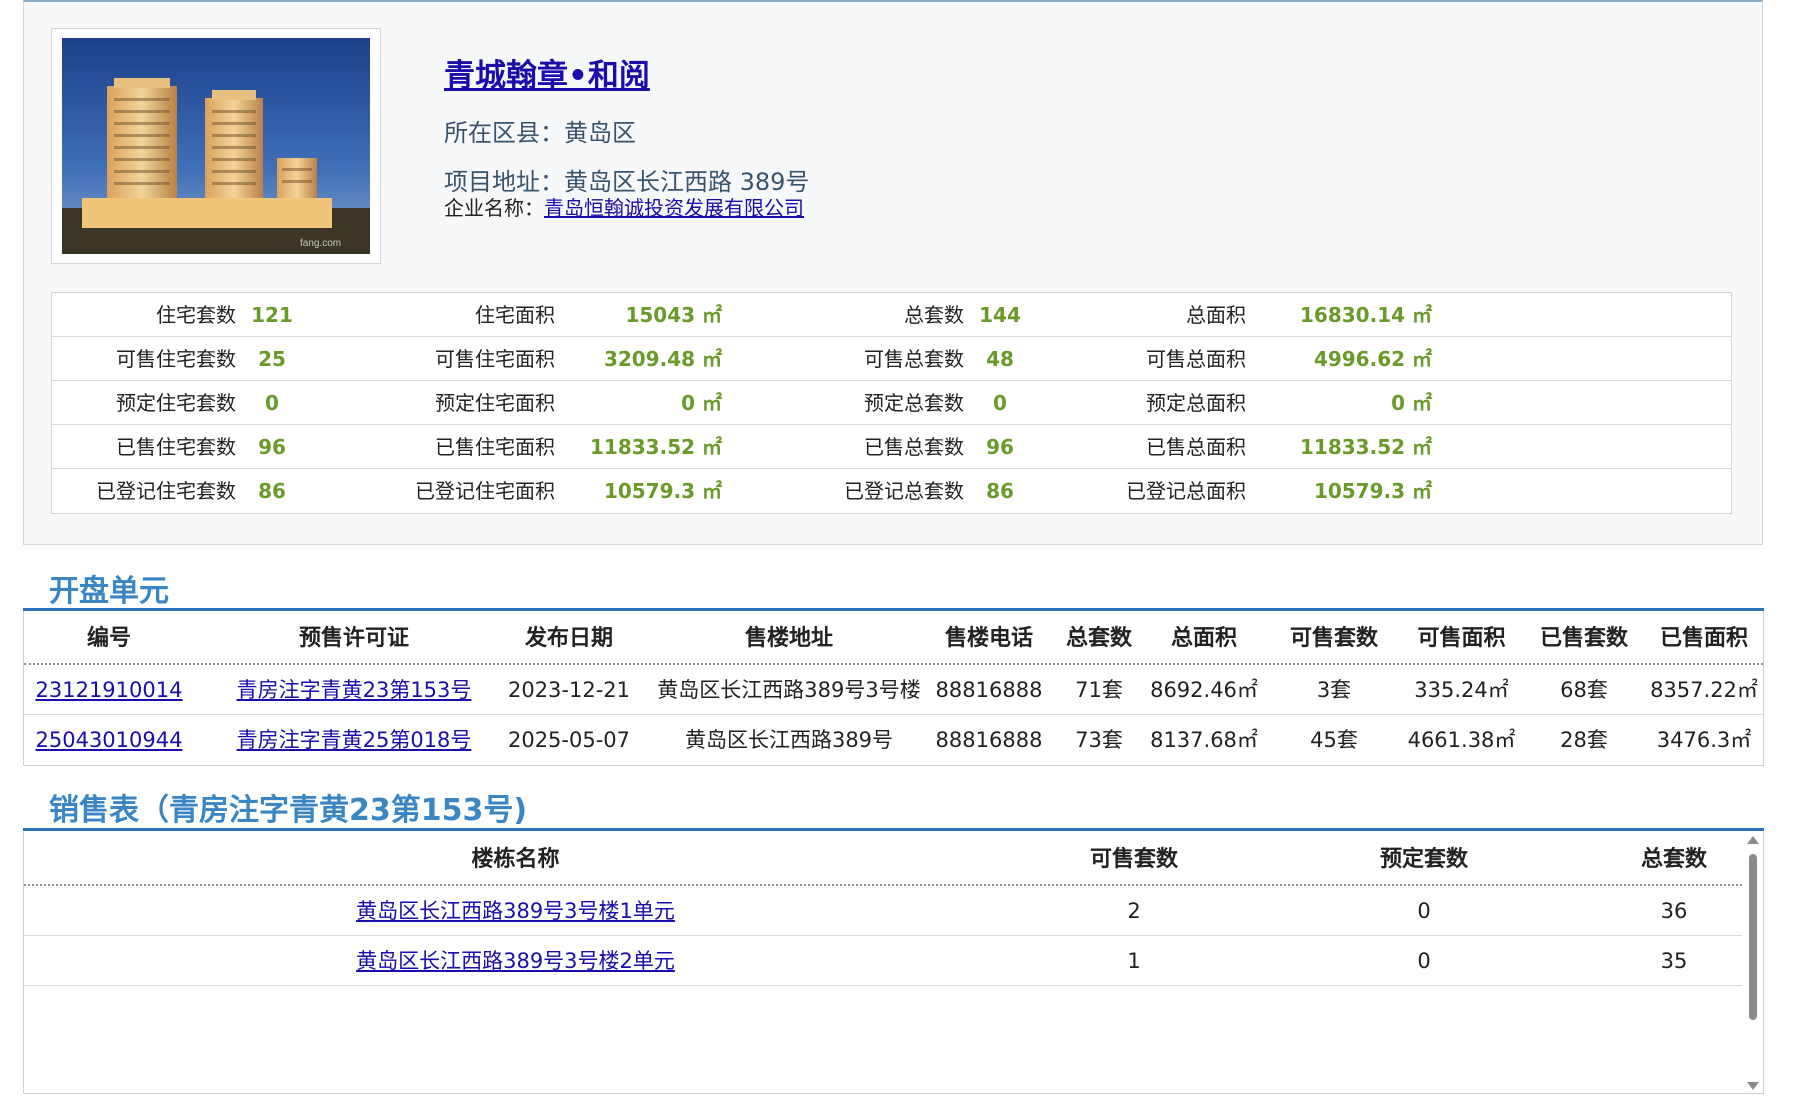 This screenshot has width=1809, height=1099. Describe the element at coordinates (353, 638) in the screenshot. I see `units-column-header: 预售许可证` at that location.